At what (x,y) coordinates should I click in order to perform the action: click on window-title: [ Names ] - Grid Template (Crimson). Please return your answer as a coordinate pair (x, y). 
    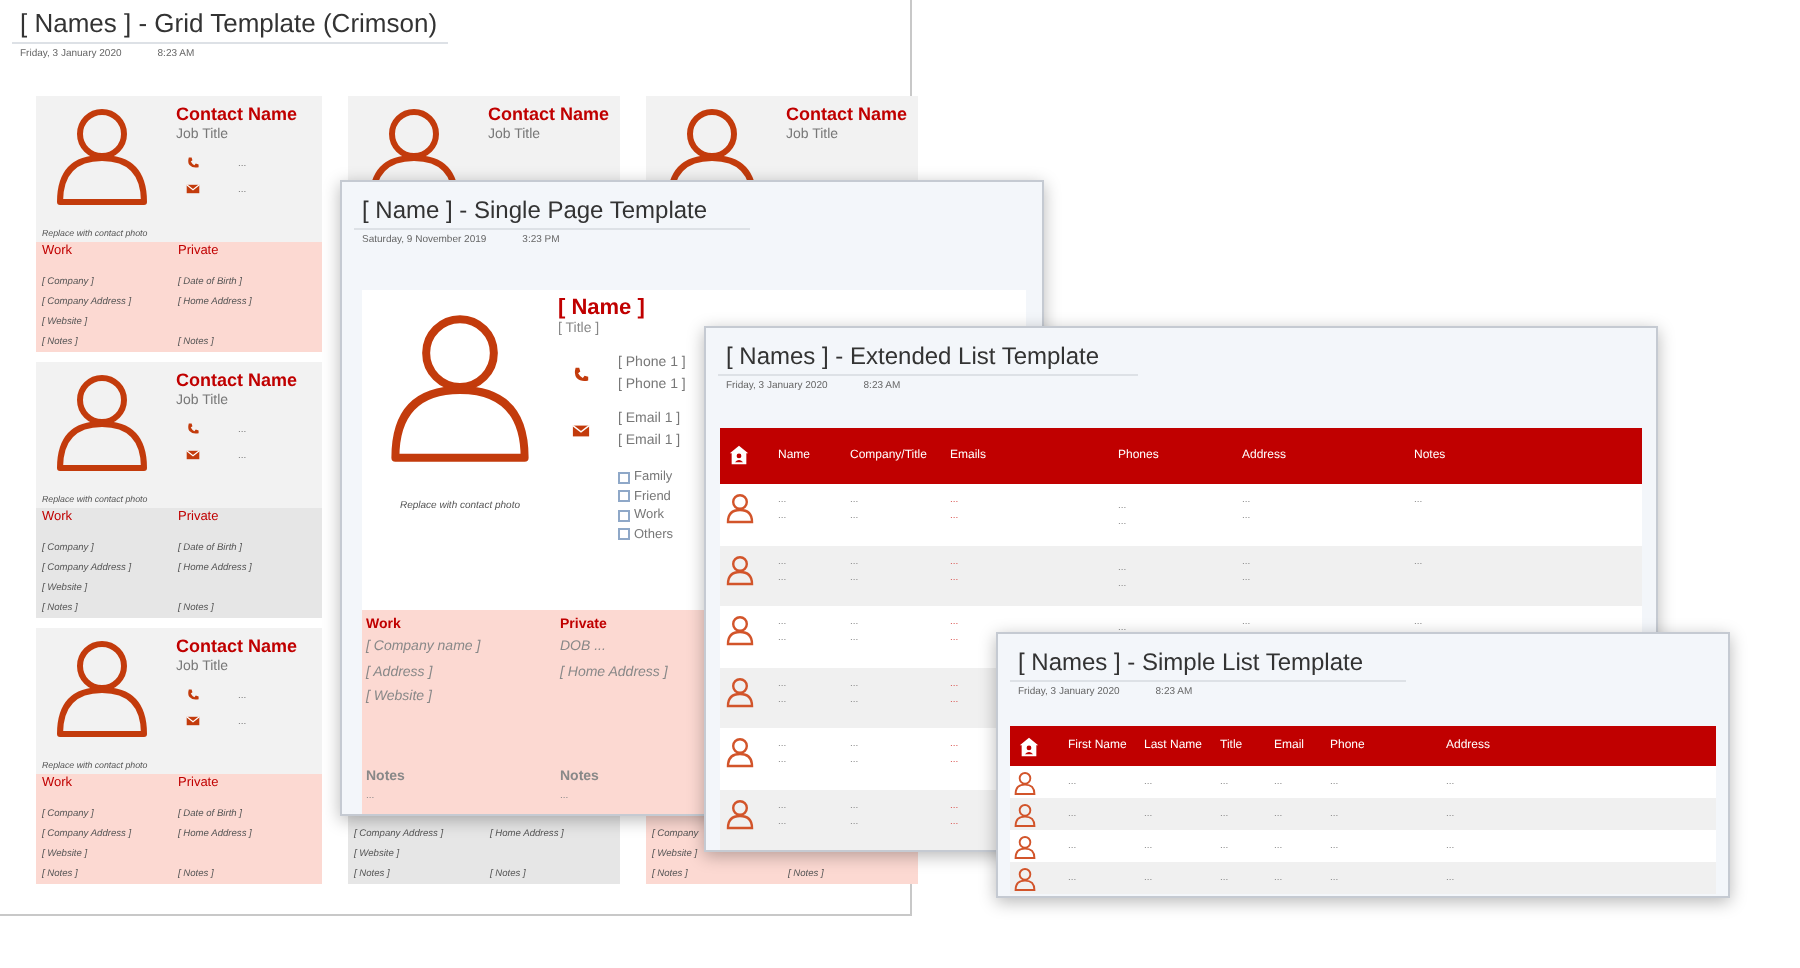
    Looking at the image, I should click on (229, 24).